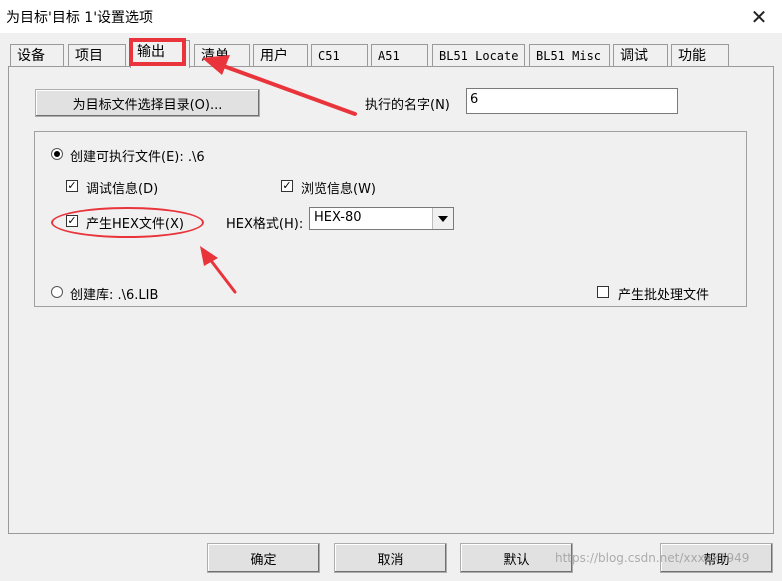 The image size is (782, 581). I want to click on hex-highlight-oval, so click(127, 222).